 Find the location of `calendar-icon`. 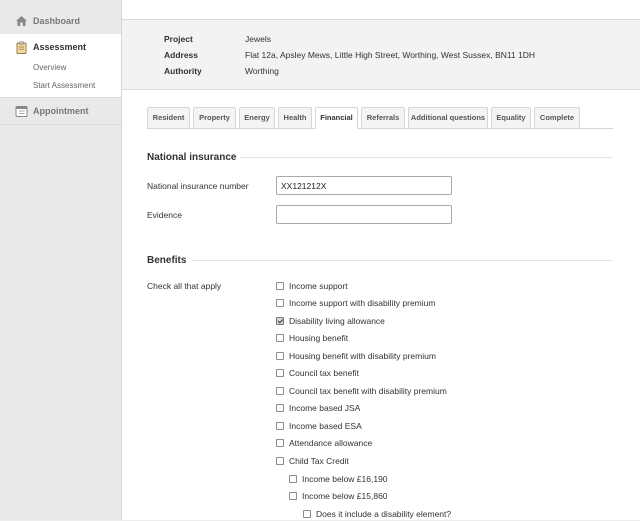

calendar-icon is located at coordinates (21, 111).